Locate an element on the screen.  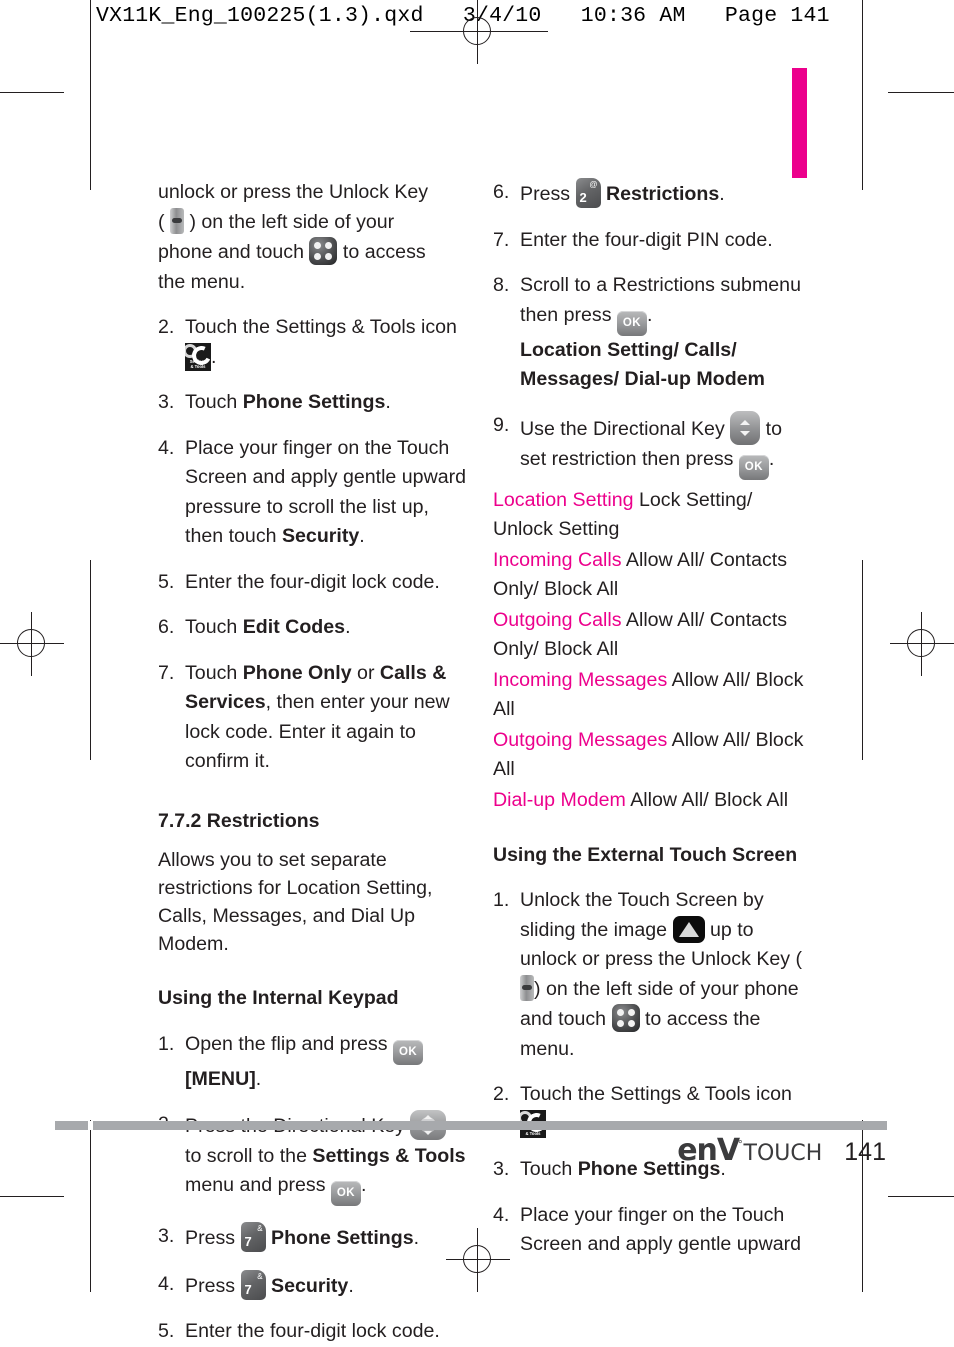
list-item: 5. Enter the four-digit lock code. is located at coordinates (313, 1332).